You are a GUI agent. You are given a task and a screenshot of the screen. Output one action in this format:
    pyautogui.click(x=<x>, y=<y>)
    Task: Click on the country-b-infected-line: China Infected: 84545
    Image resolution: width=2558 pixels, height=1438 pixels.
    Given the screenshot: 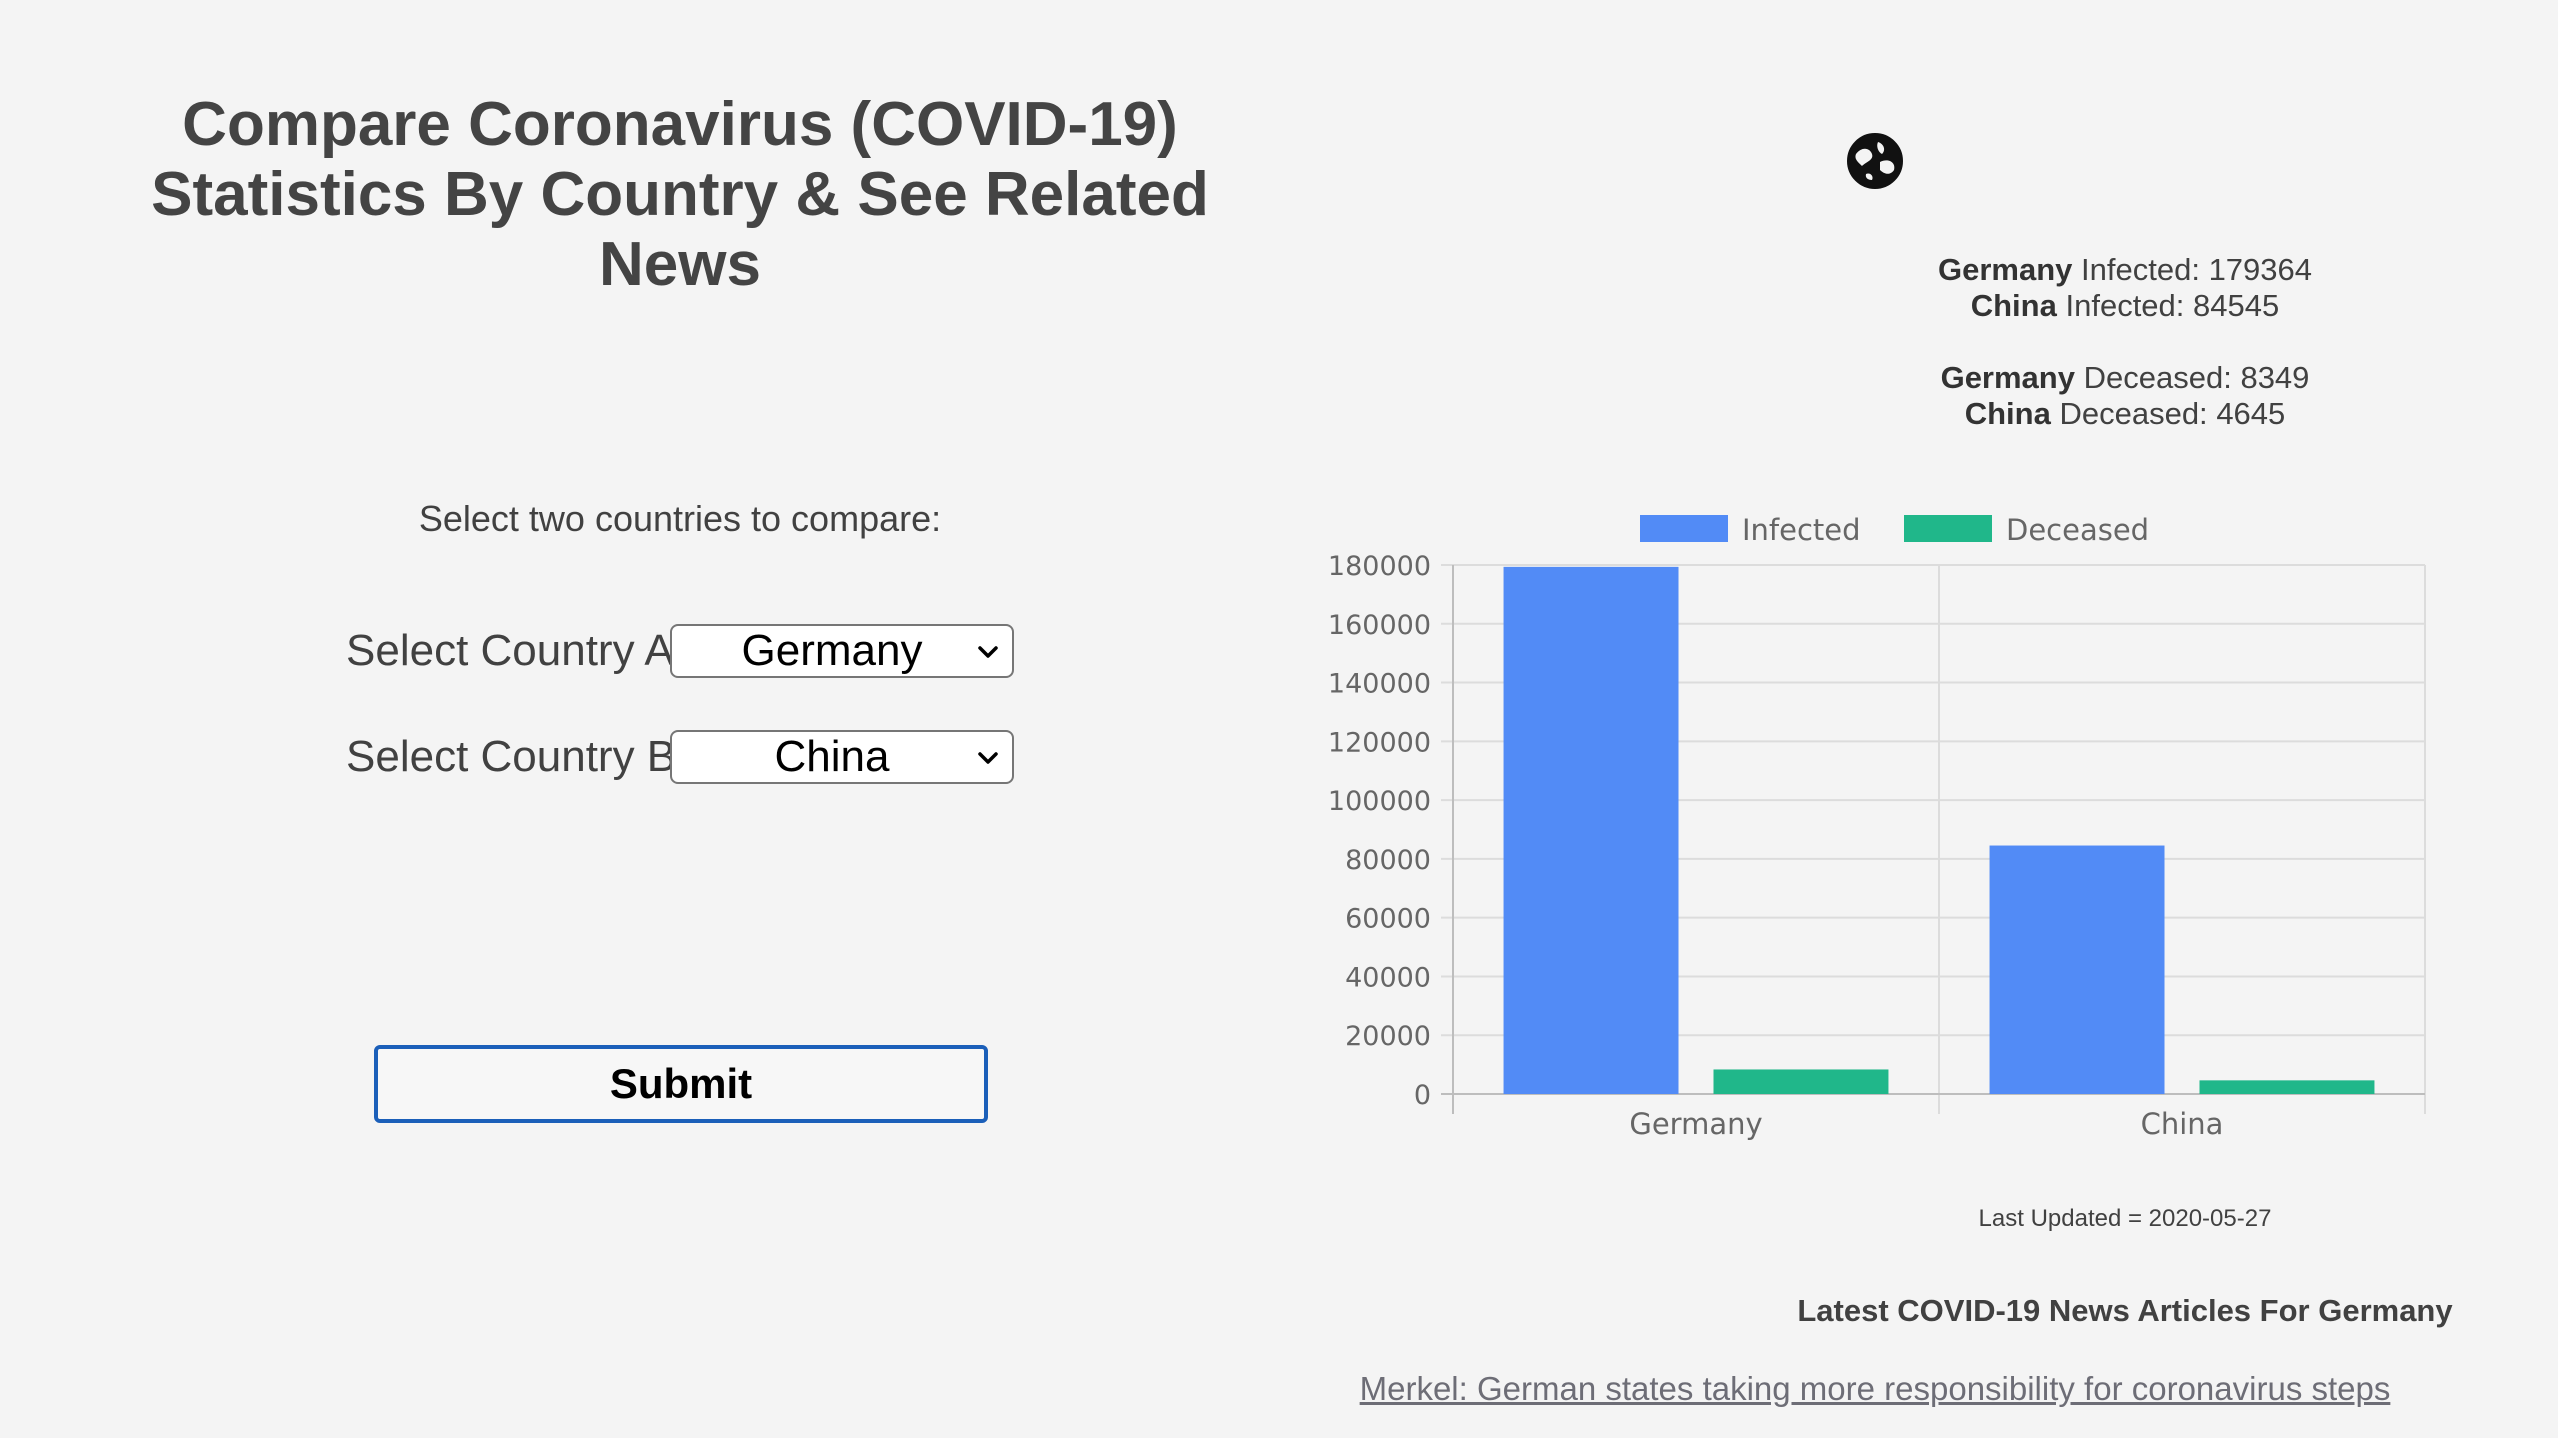 What is the action you would take?
    pyautogui.click(x=2029, y=306)
    